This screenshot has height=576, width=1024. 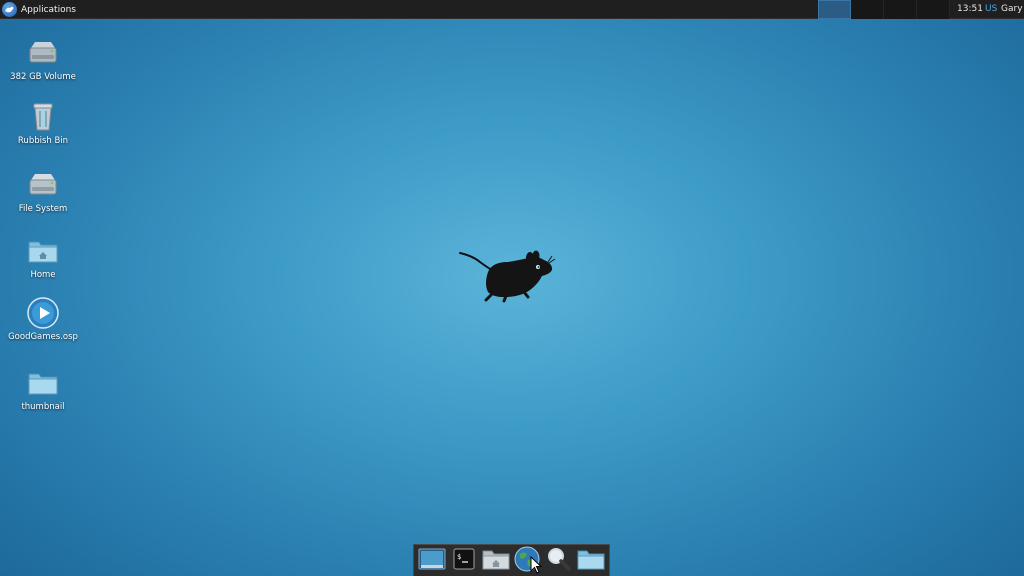 What do you see at coordinates (1012, 9) in the screenshot?
I see `user-menu: Gary` at bounding box center [1012, 9].